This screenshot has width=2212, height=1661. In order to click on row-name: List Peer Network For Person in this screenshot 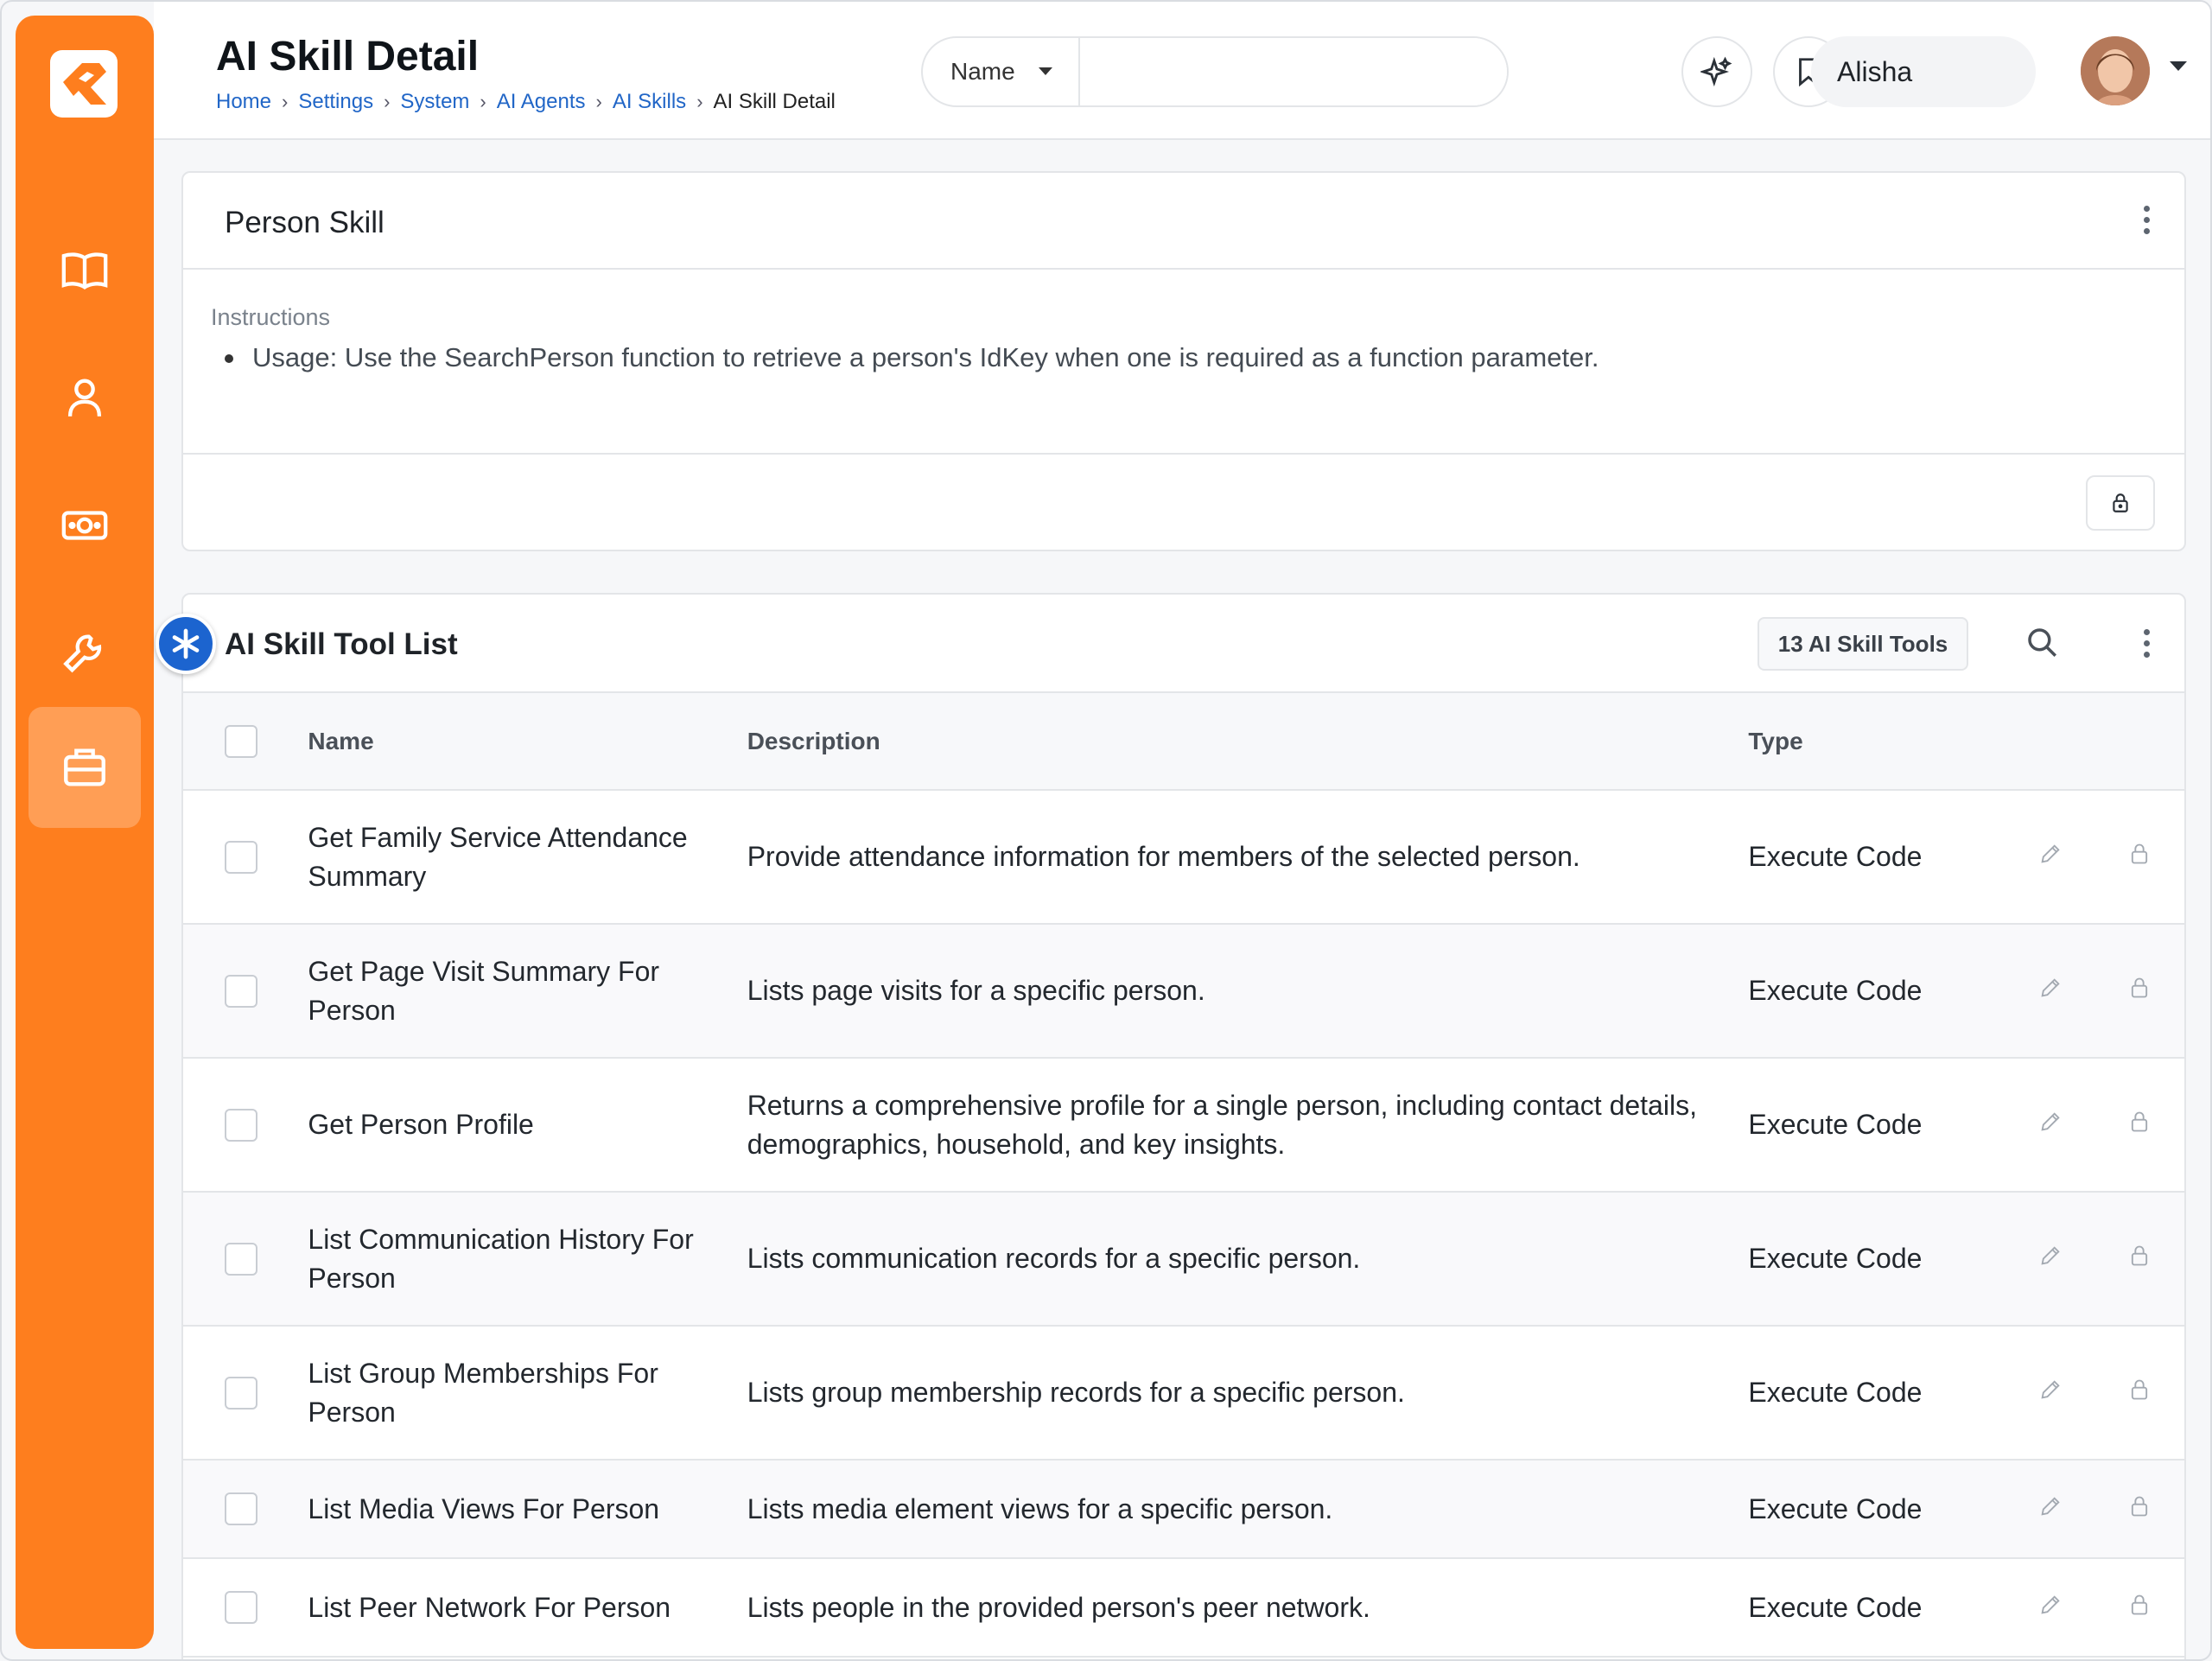, I will do `click(527, 1608)`.